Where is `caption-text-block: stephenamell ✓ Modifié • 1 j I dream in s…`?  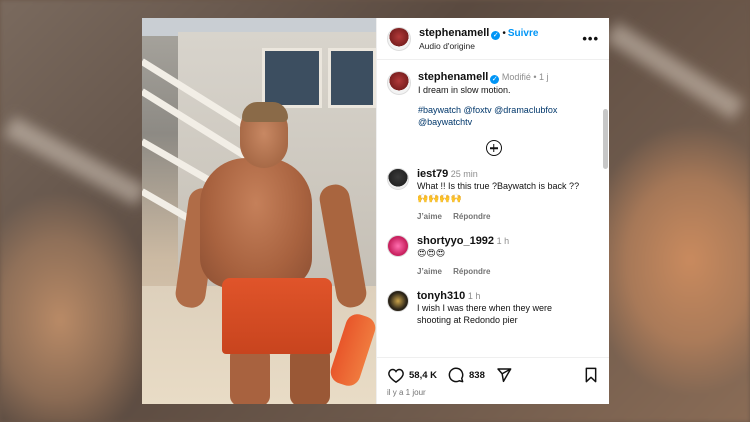 caption-text-block: stephenamell ✓ Modifié • 1 j I dream in s… is located at coordinates (503, 99).